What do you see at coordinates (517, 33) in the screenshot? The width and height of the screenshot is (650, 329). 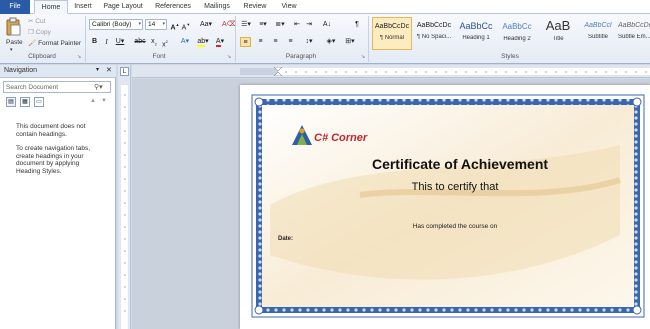 I see `style-heading-2: AaBbCc Heading 2` at bounding box center [517, 33].